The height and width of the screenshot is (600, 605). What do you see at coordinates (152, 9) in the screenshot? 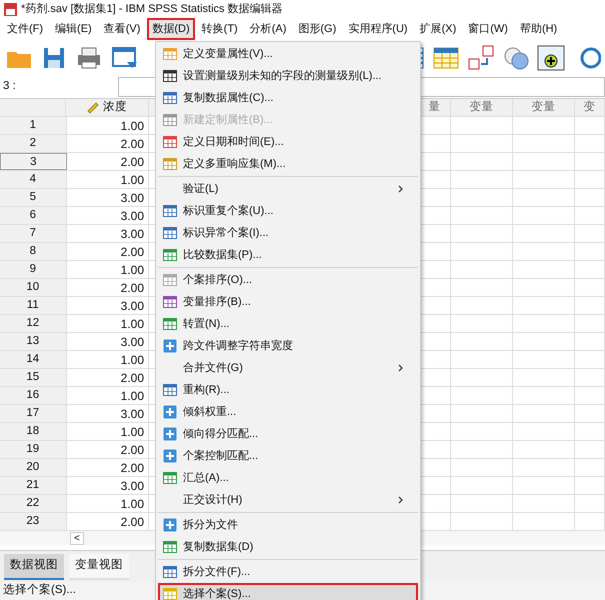
I see `window-title: *药剂.sav [数据集1] - IBM SPSS Statistics 数据编辑器` at bounding box center [152, 9].